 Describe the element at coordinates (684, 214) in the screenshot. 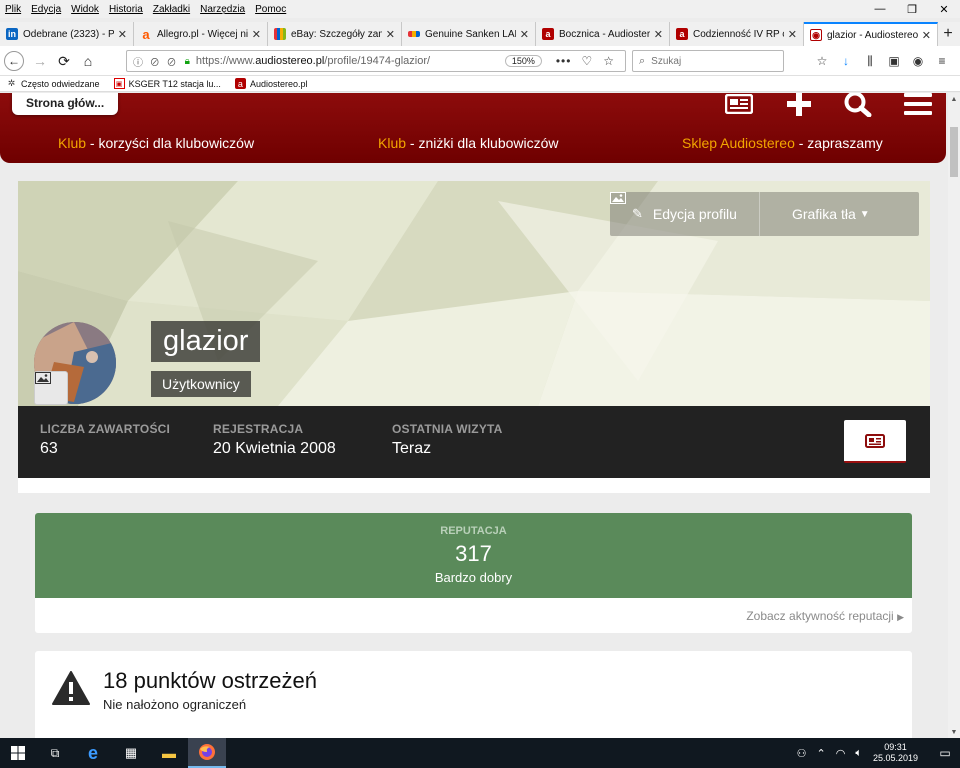

I see `edit-profile-button: ✎ Edycja profilu` at that location.